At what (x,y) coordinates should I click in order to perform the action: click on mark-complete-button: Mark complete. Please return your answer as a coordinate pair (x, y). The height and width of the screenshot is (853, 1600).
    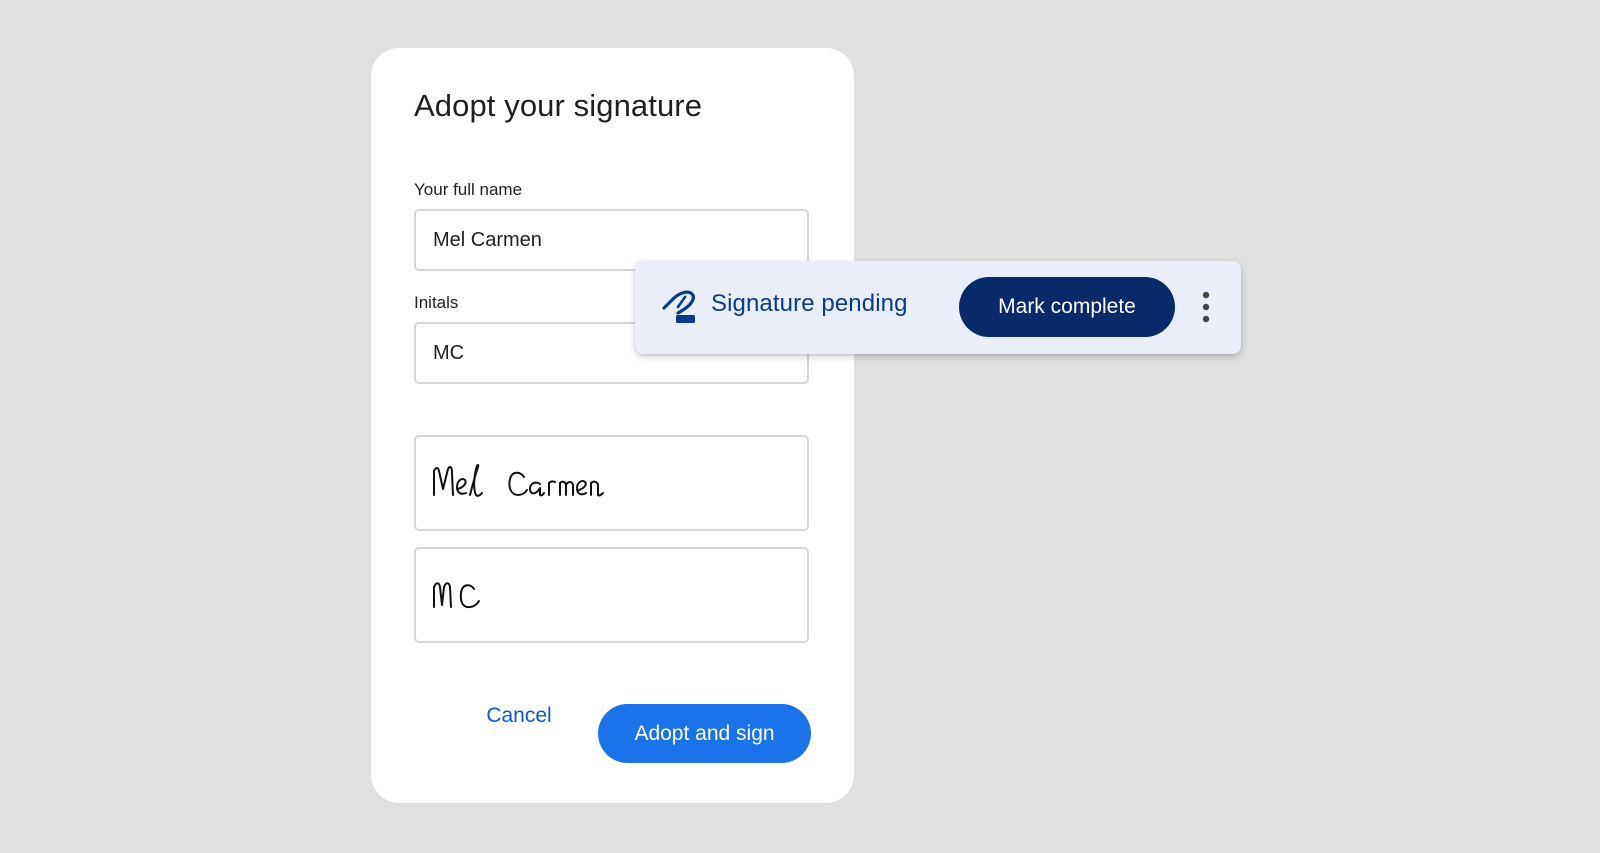
    Looking at the image, I should click on (1067, 307).